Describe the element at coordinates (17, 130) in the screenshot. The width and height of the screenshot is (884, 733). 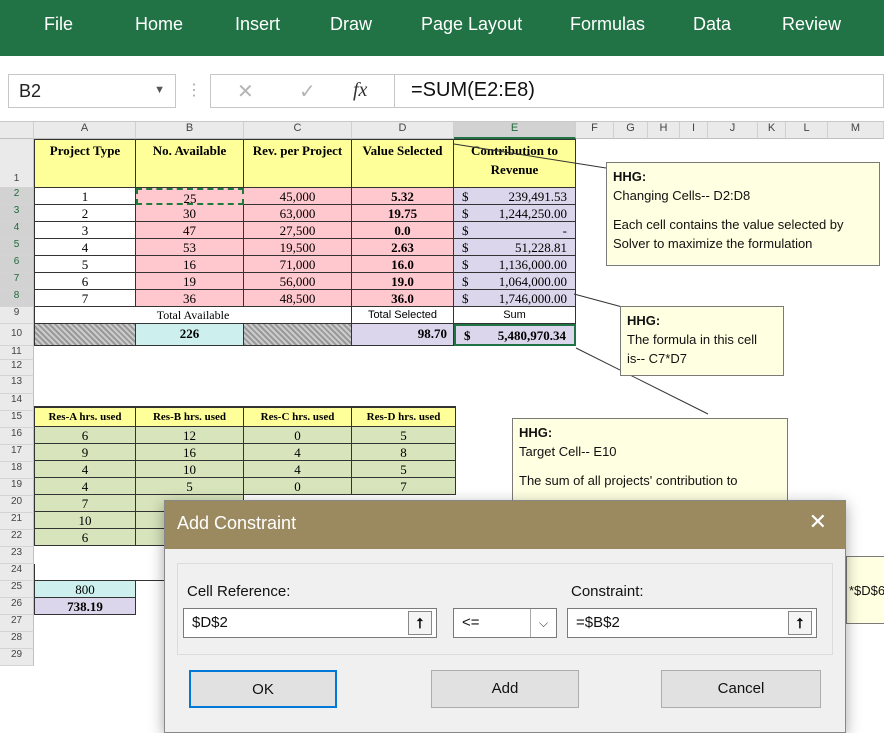
I see `select-all-corner` at that location.